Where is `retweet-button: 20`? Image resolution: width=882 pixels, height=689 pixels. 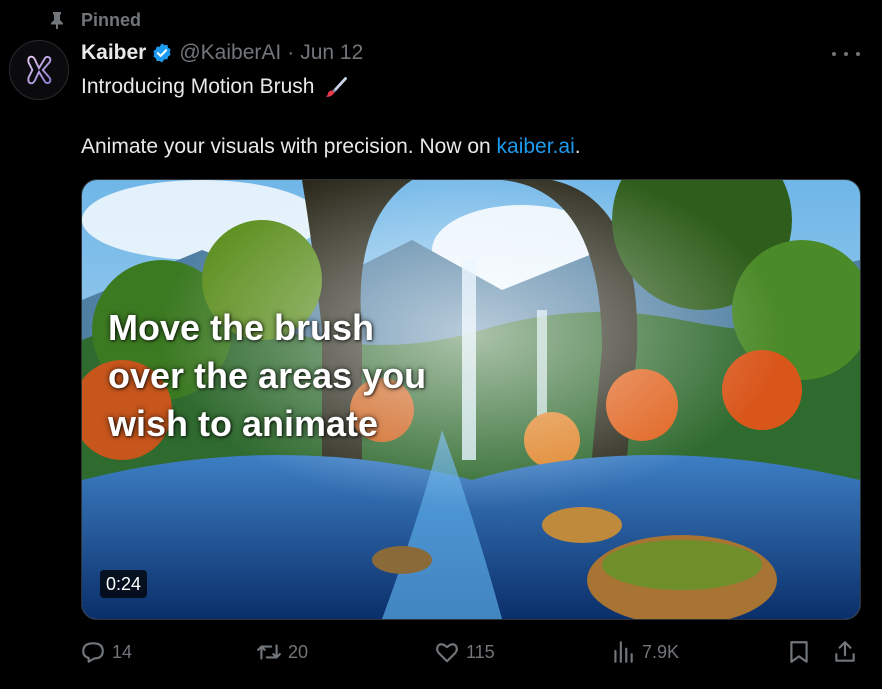
retweet-button: 20 is located at coordinates (282, 652).